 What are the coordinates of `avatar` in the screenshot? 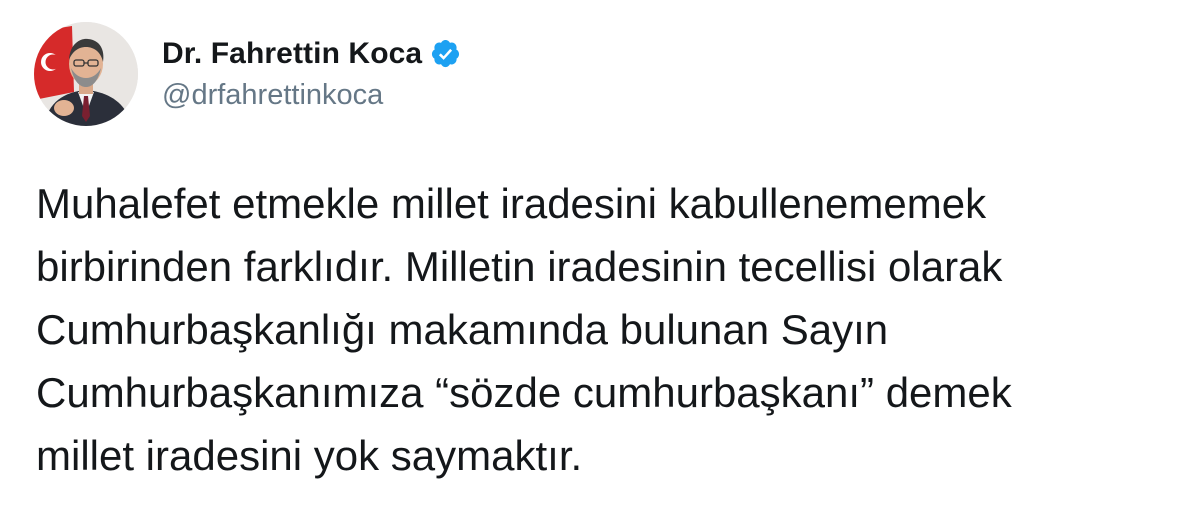 It's located at (86, 74).